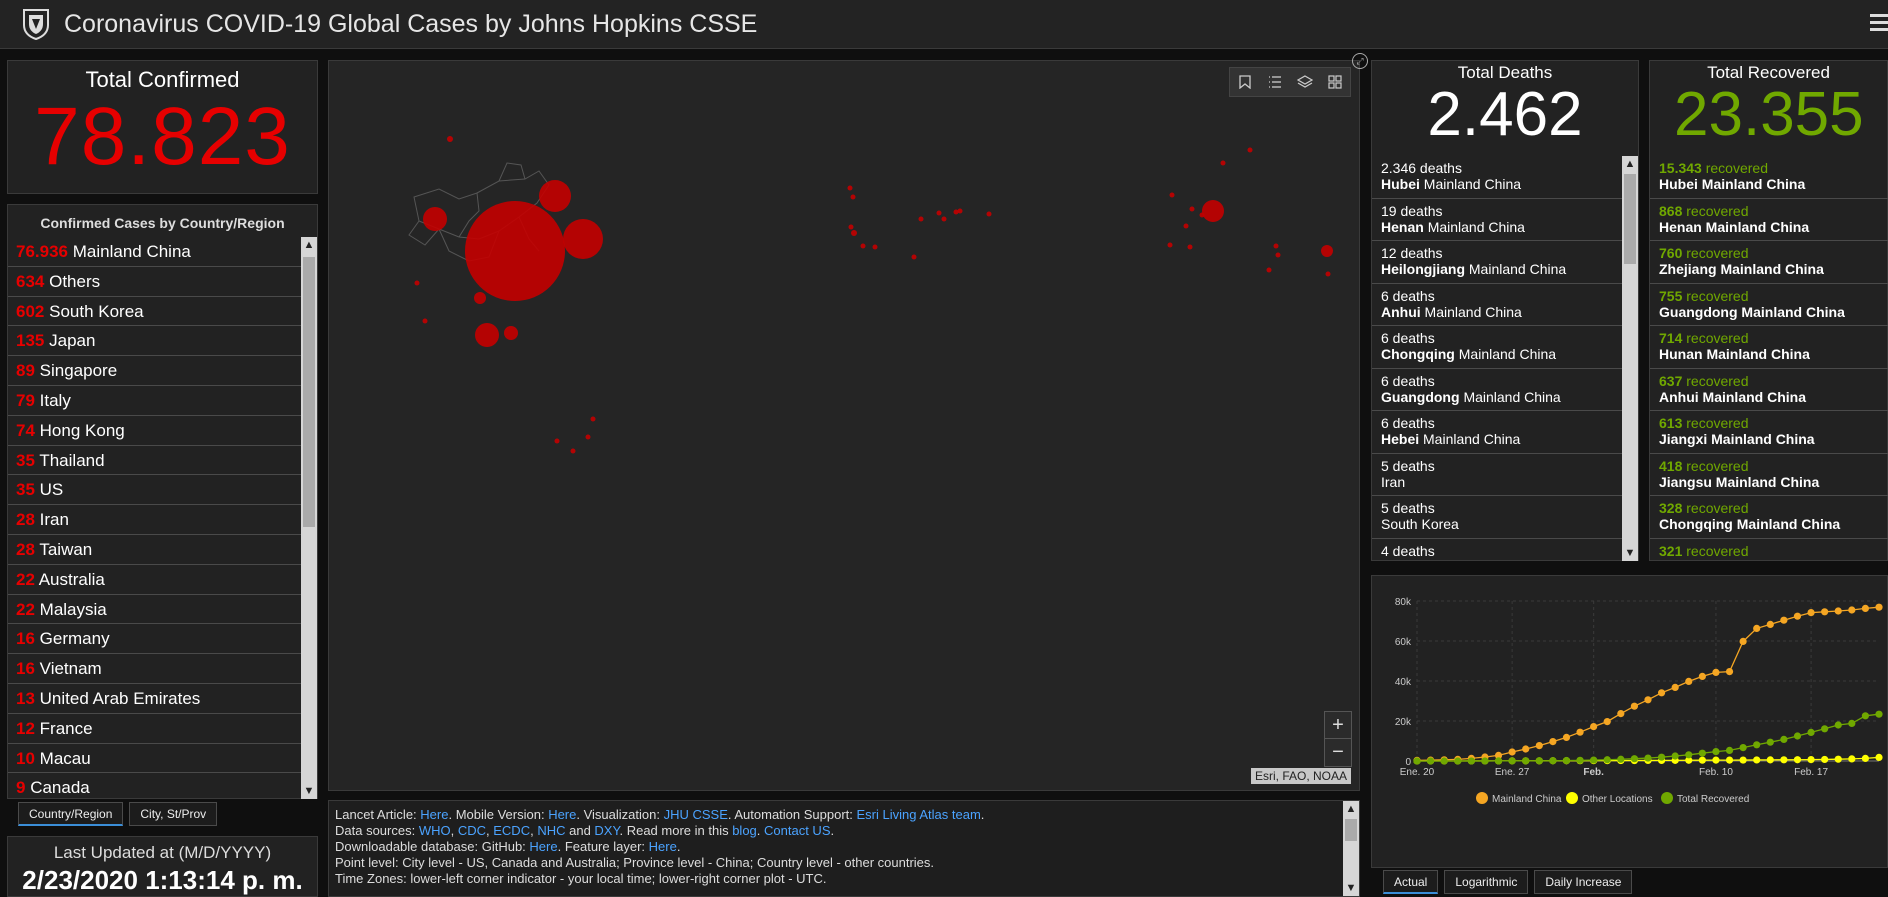  What do you see at coordinates (155, 610) in the screenshot?
I see `list-item: 22 Malaysia` at bounding box center [155, 610].